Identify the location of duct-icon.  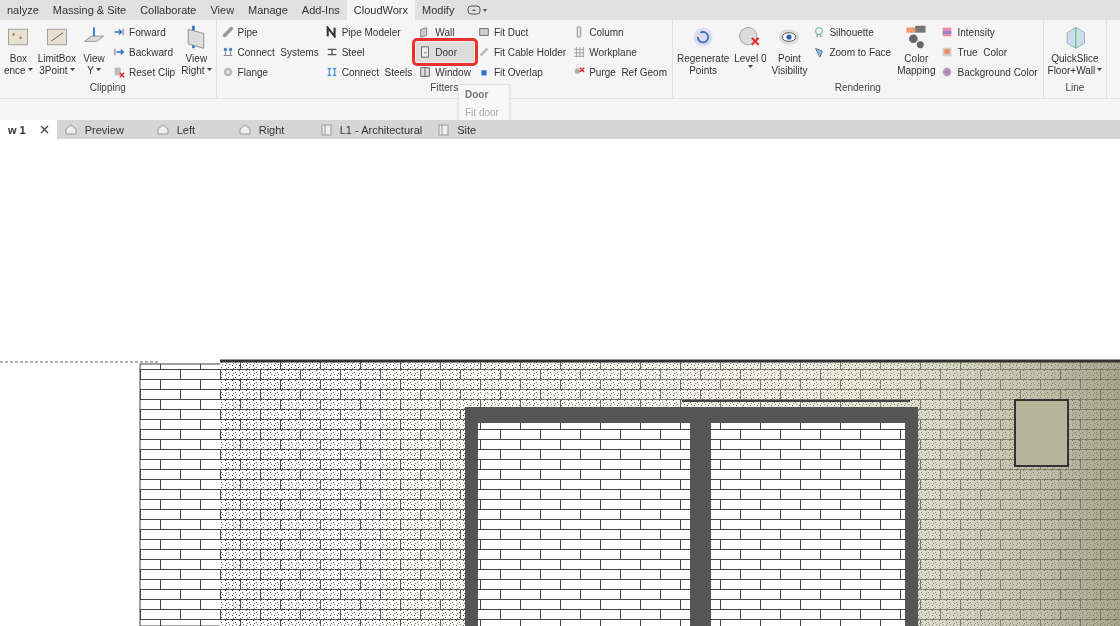
(483, 32).